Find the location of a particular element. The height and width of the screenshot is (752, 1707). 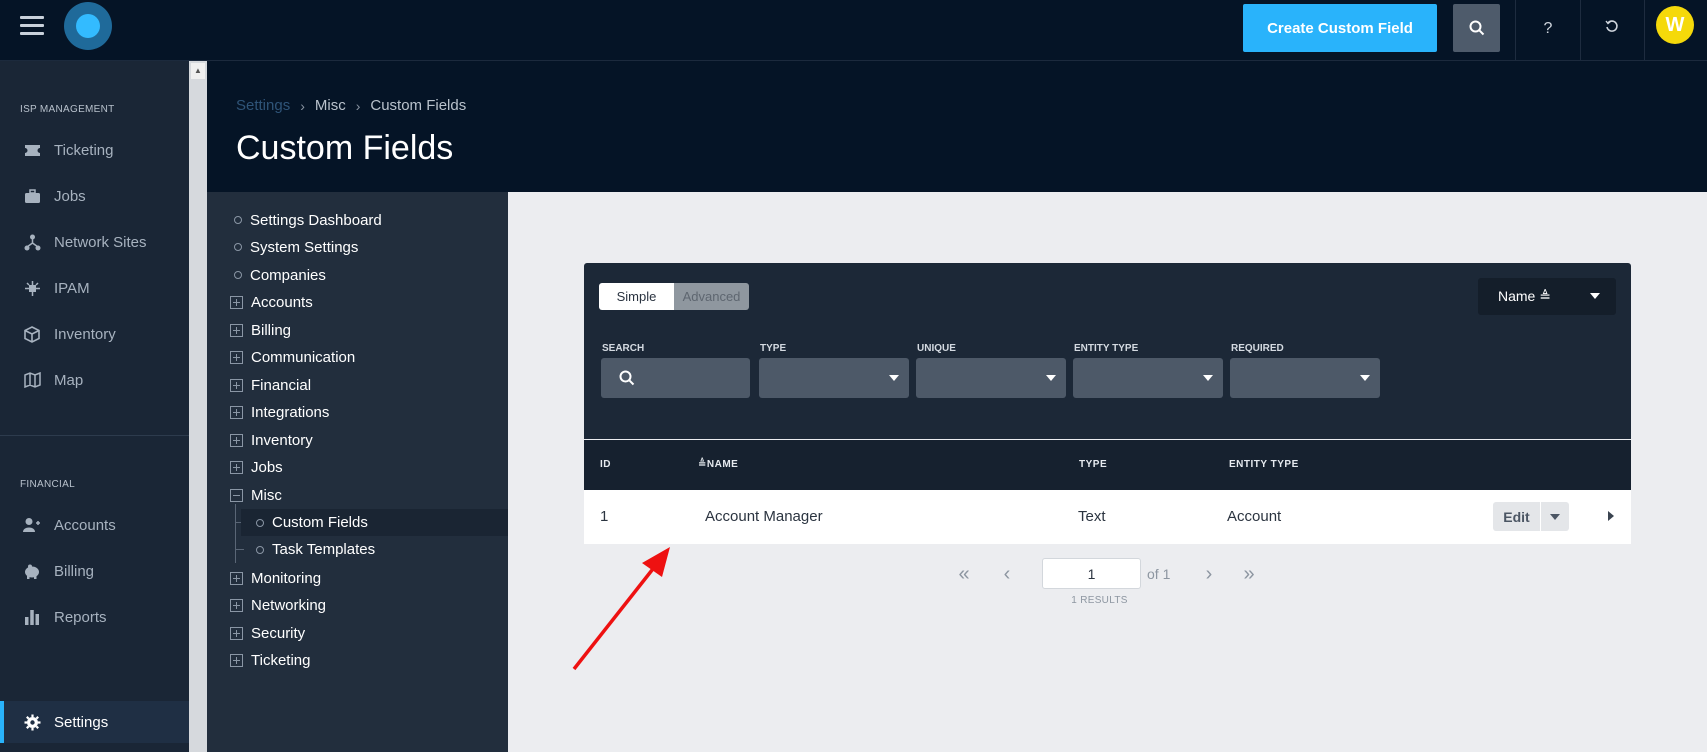

nav-section-isp-management: ISP MANAGEMENT is located at coordinates (67, 109).